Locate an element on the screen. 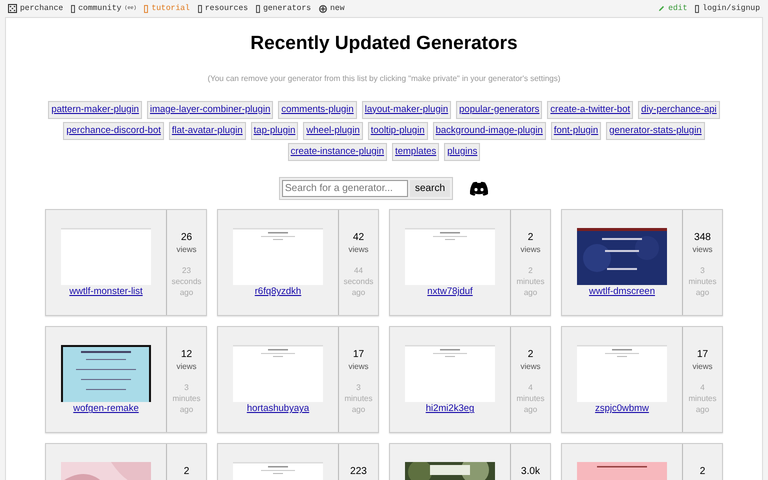 This screenshot has height=480, width=768. nav-link: generators is located at coordinates (284, 8).